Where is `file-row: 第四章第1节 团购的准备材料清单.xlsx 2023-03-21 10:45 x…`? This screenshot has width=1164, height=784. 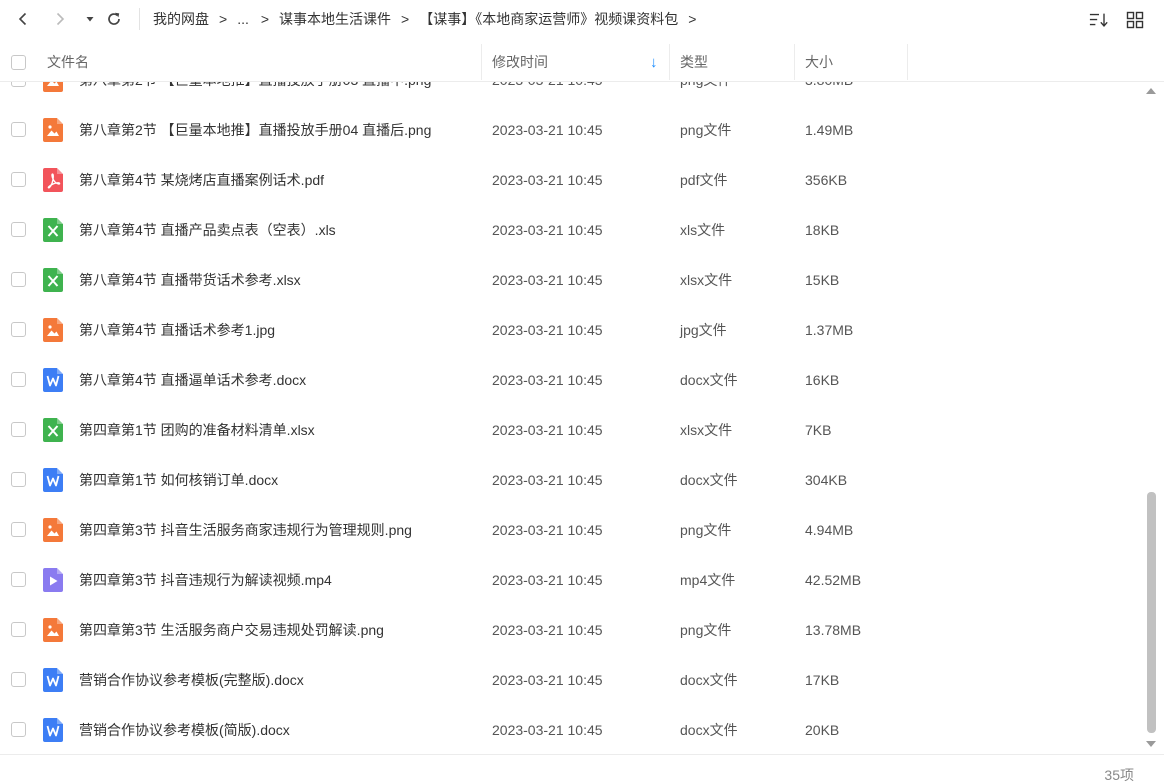
file-row: 第四章第1节 团购的准备材料清单.xlsx 2023-03-21 10:45 x… is located at coordinates (570, 430).